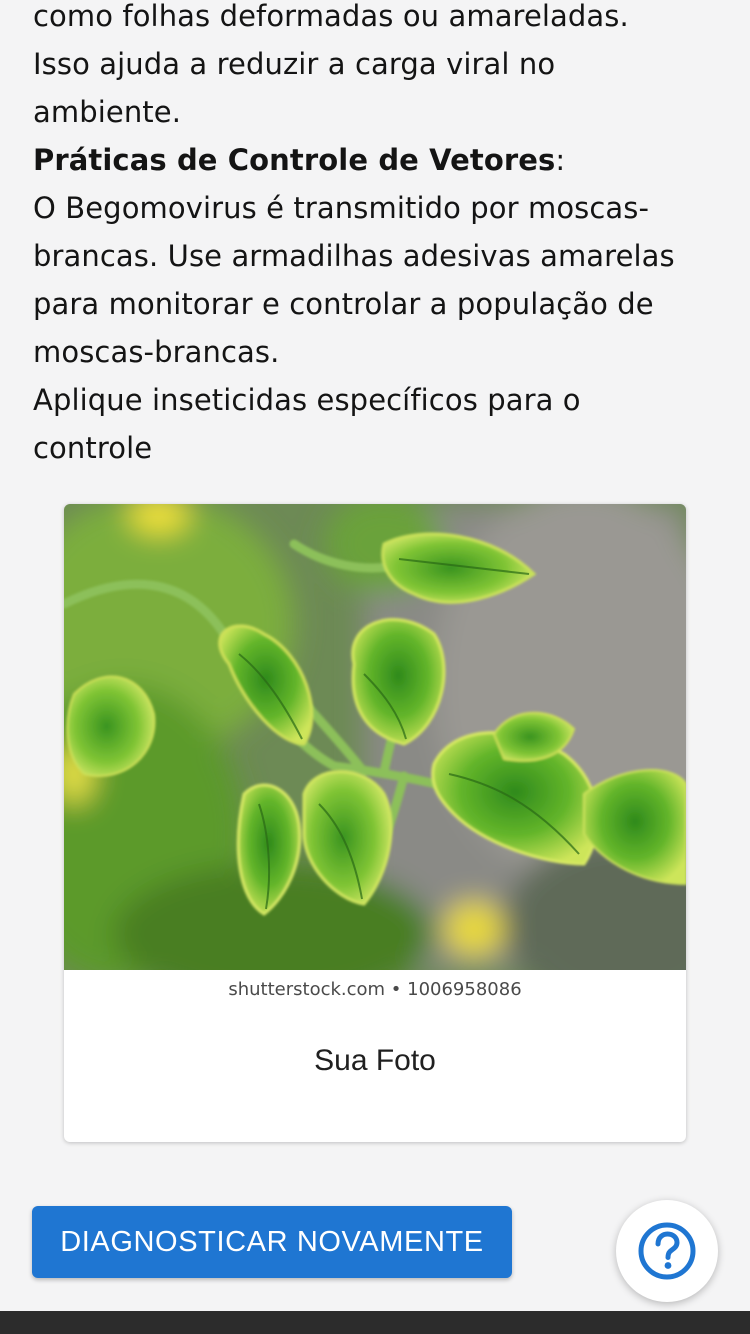  I want to click on help-button, so click(667, 1251).